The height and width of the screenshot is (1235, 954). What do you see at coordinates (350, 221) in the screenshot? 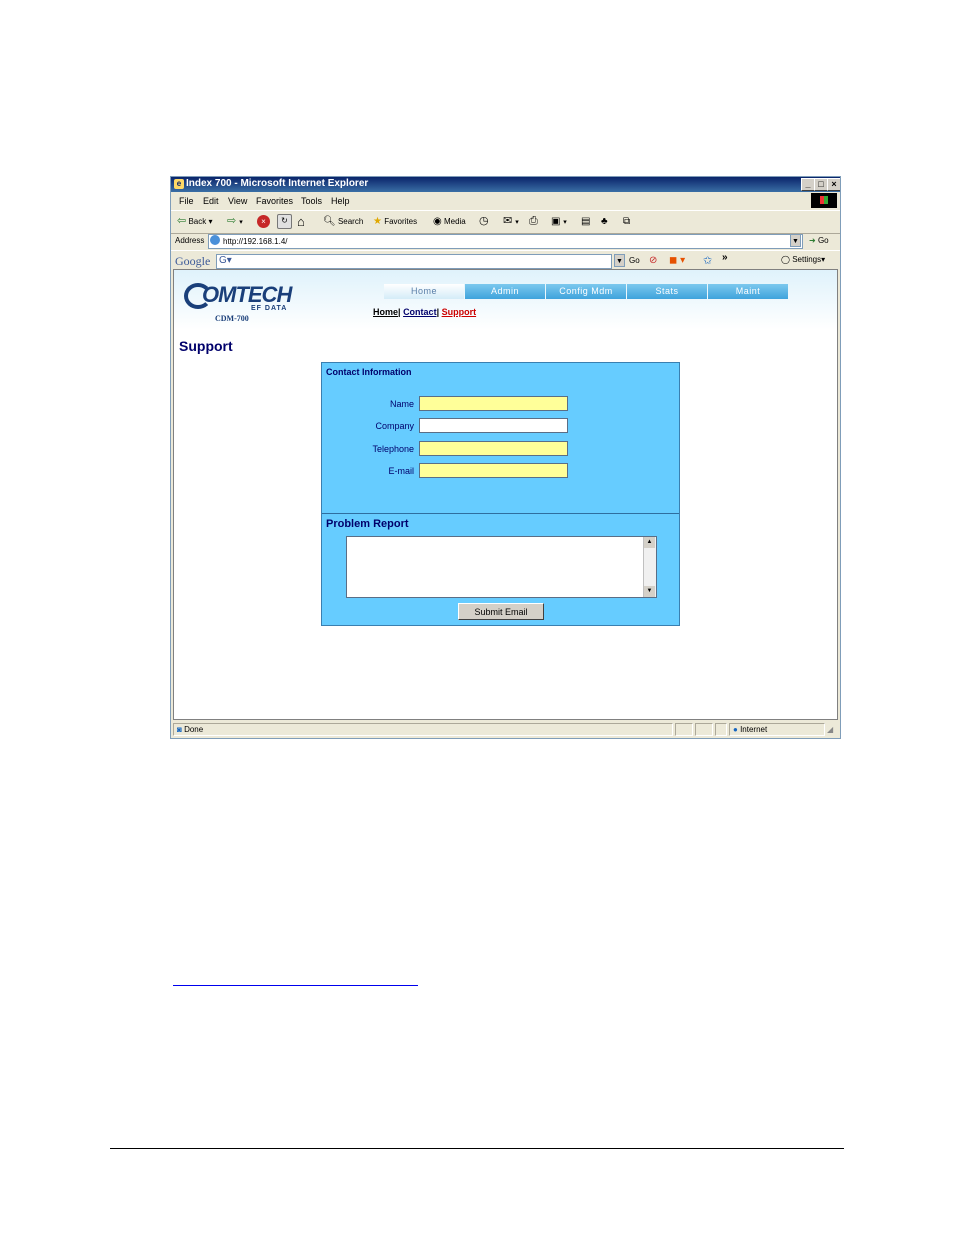
I see `search-label: Search` at bounding box center [350, 221].